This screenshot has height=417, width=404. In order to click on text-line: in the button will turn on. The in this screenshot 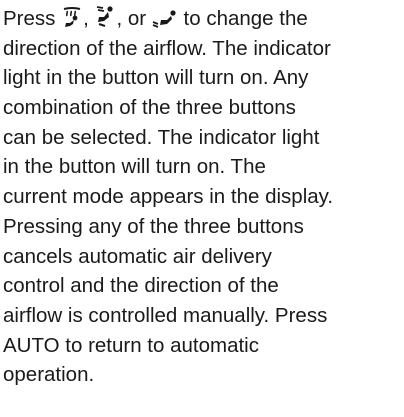, I will do `click(134, 167)`.